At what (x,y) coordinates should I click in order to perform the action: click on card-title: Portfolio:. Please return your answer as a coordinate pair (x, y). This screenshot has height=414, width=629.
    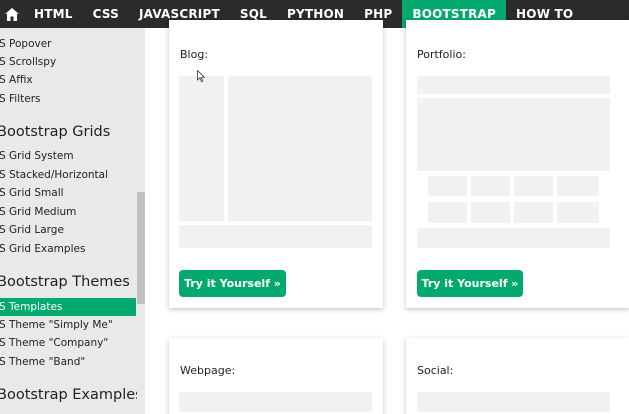
    Looking at the image, I should click on (441, 54).